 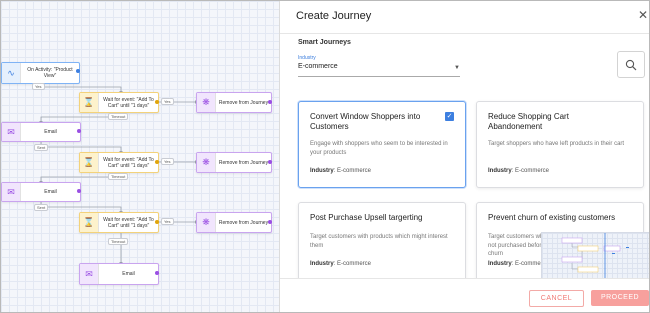 What do you see at coordinates (324, 42) in the screenshot?
I see `section-title: Smart Journeys` at bounding box center [324, 42].